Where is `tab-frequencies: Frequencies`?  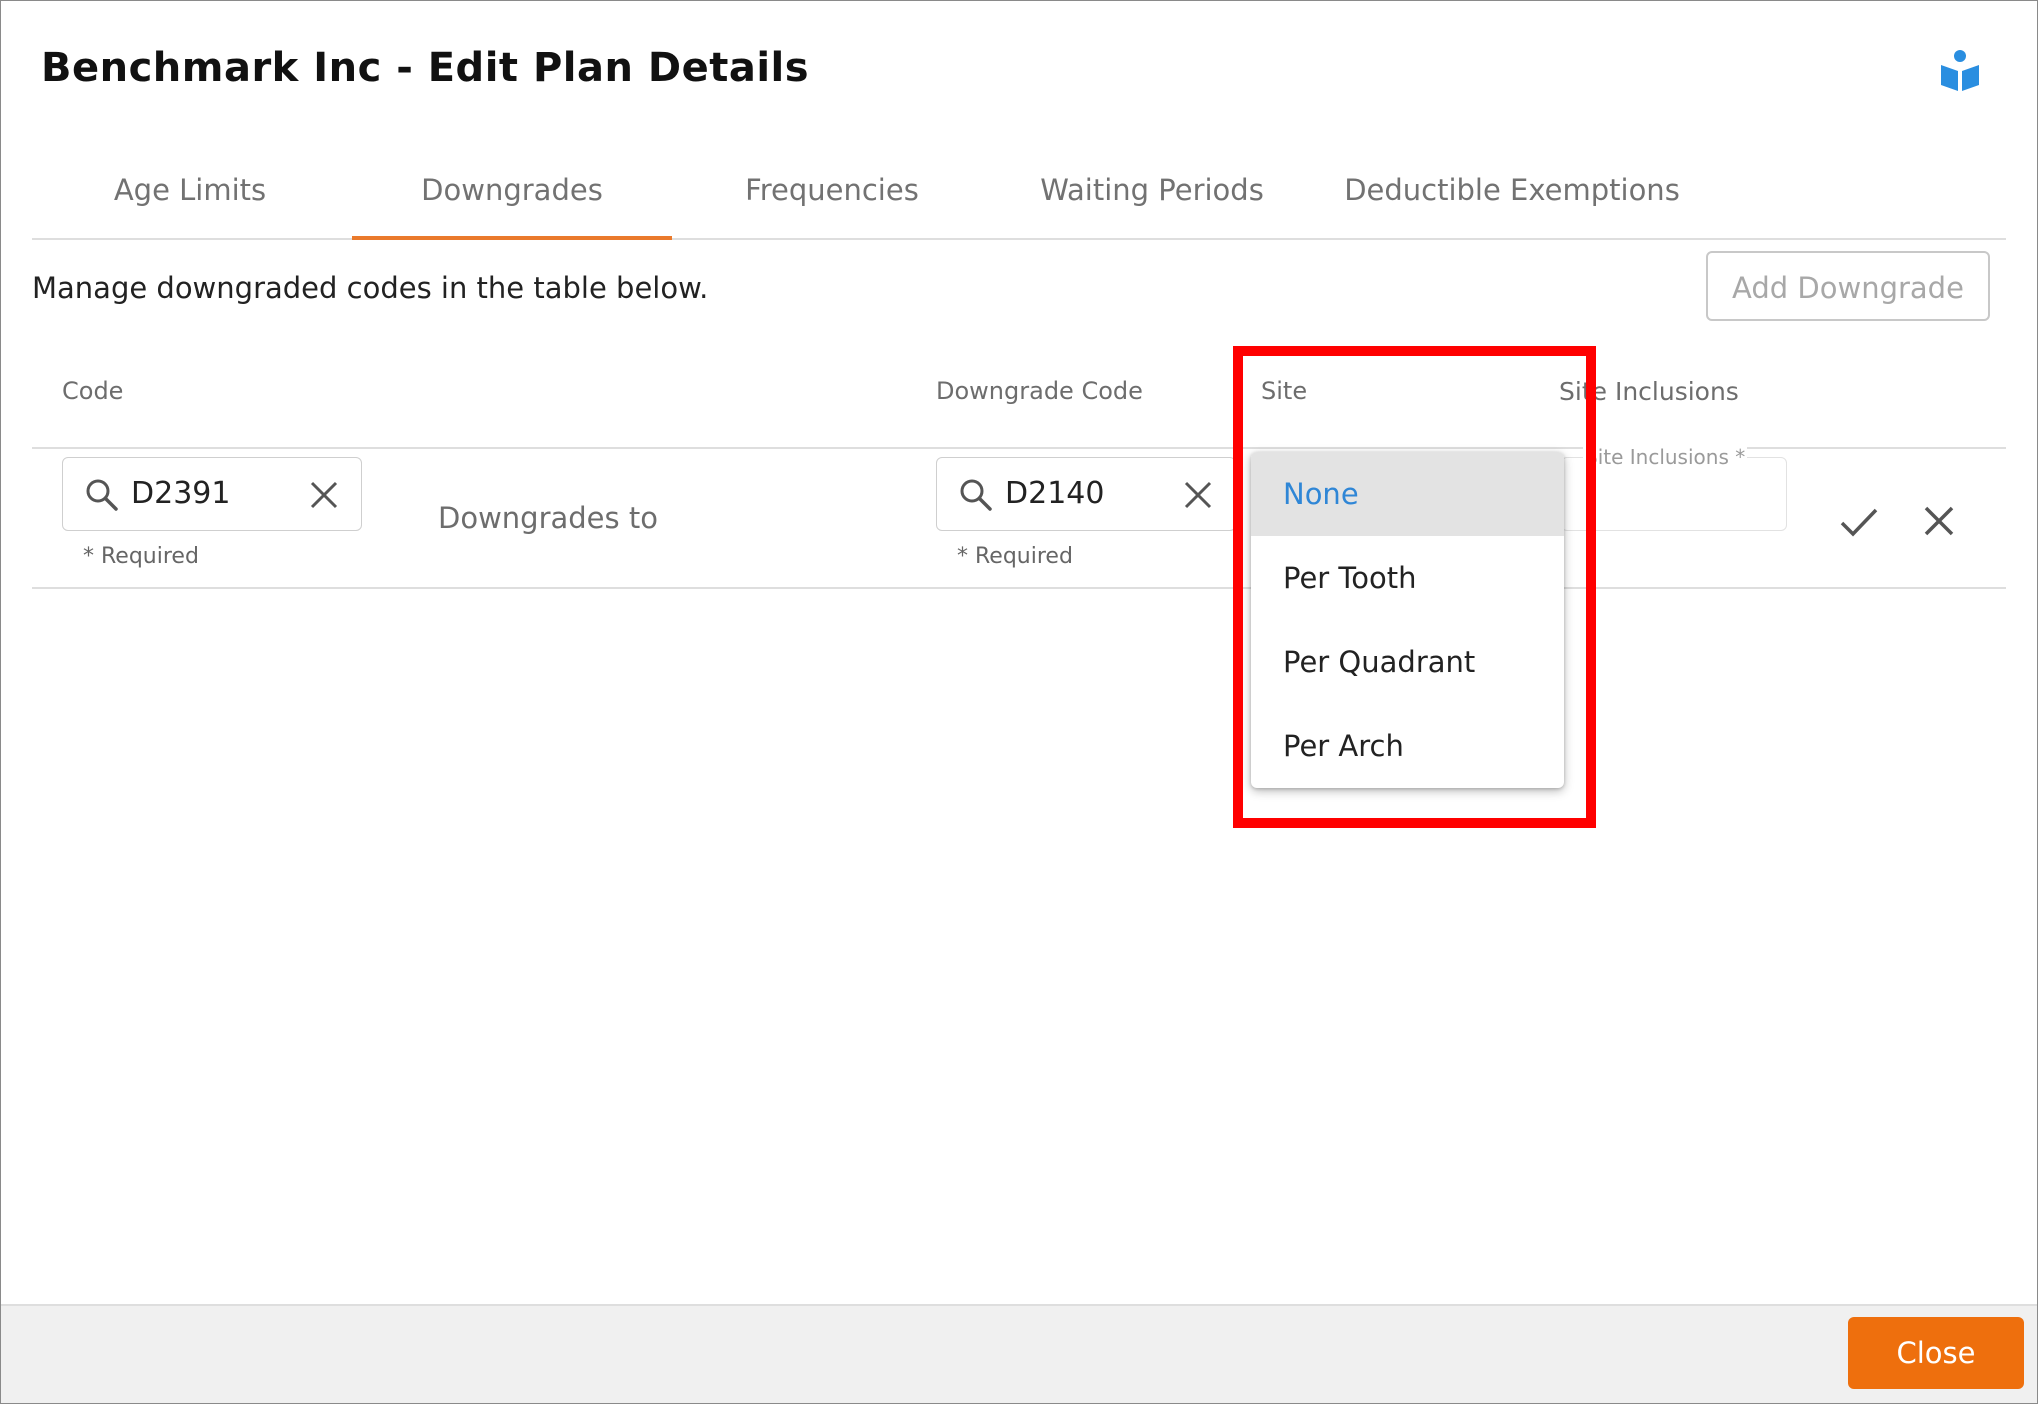 tab-frequencies: Frequencies is located at coordinates (832, 195).